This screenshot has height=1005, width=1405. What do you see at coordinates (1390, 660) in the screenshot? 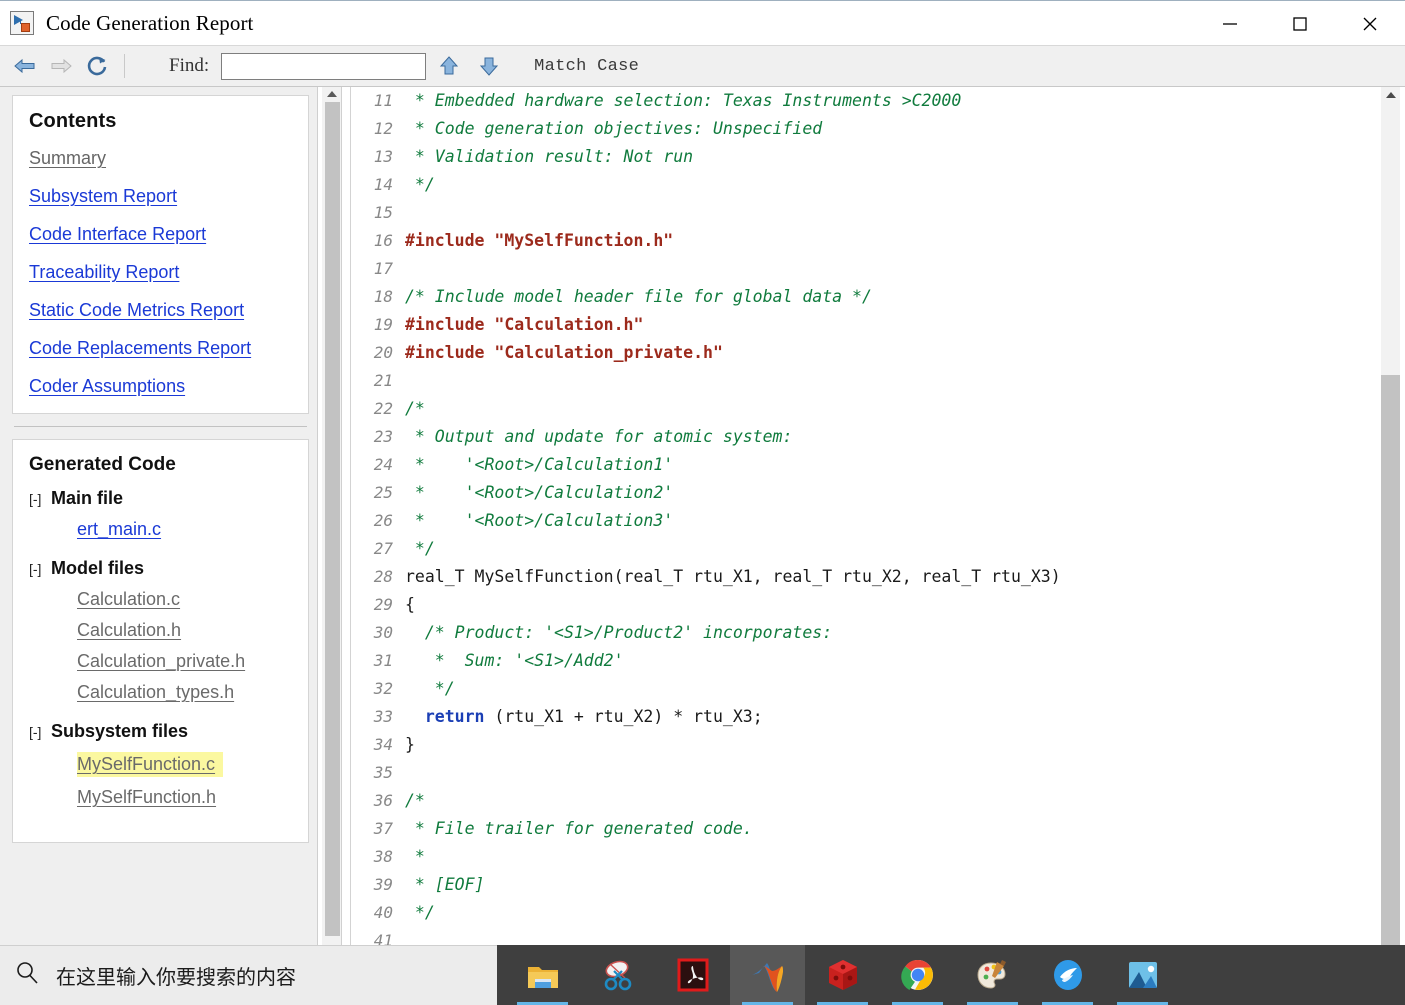
I see `code-scrollbar-thumb` at bounding box center [1390, 660].